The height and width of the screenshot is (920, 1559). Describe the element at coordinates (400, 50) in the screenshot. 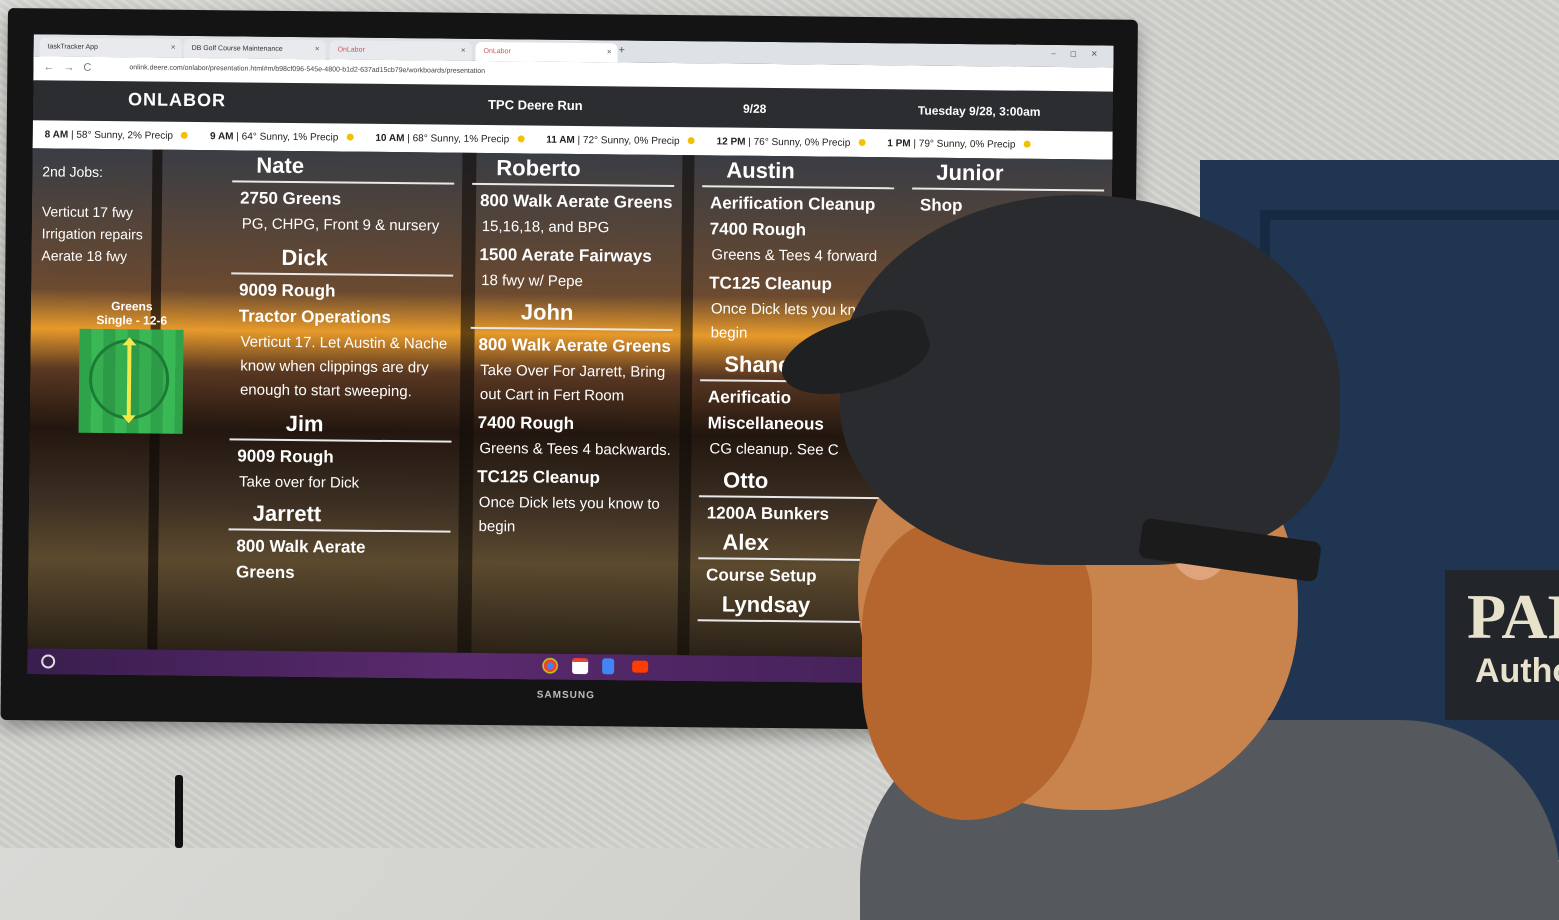

I see `tab-onlabor-1: OnLabor ×` at that location.